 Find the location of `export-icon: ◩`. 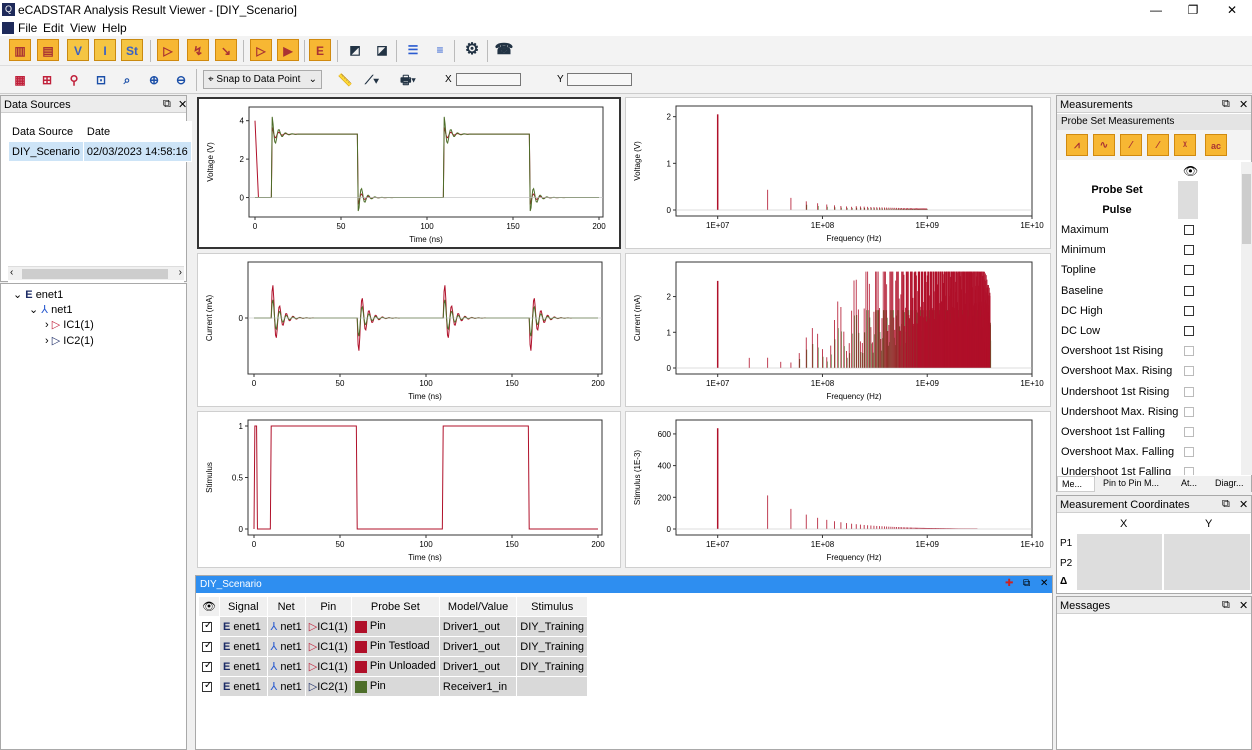

export-icon: ◩ is located at coordinates (355, 50).